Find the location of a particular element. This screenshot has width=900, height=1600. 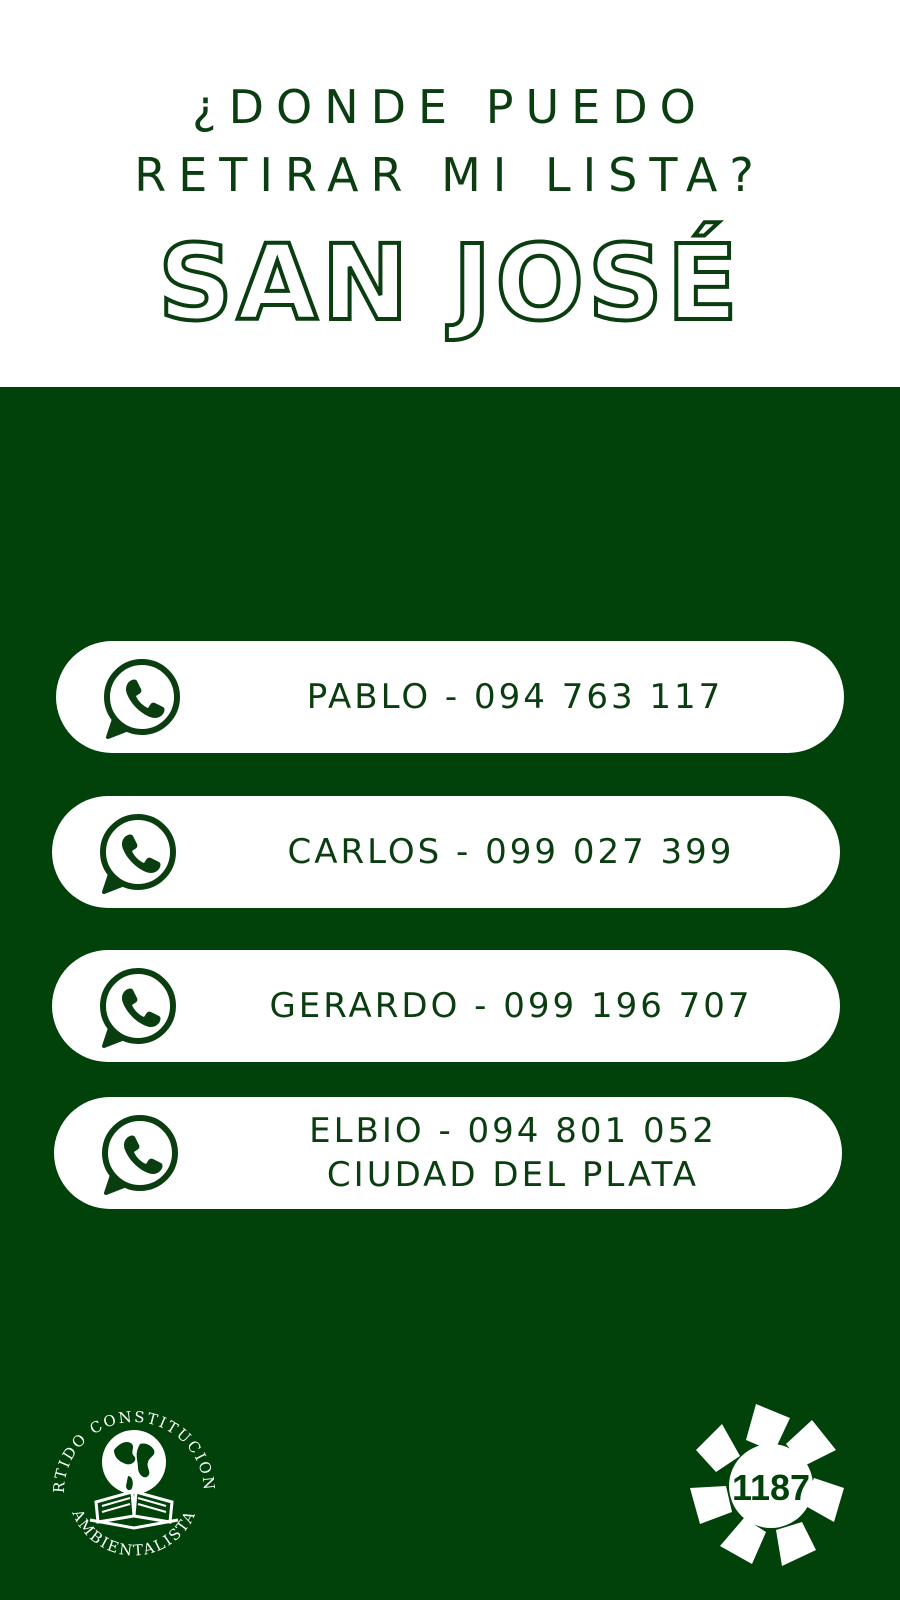

party-seal-logo: PARTIDO CONSTITUCIONAL AMBIENTALISTA is located at coordinates (130, 1476).